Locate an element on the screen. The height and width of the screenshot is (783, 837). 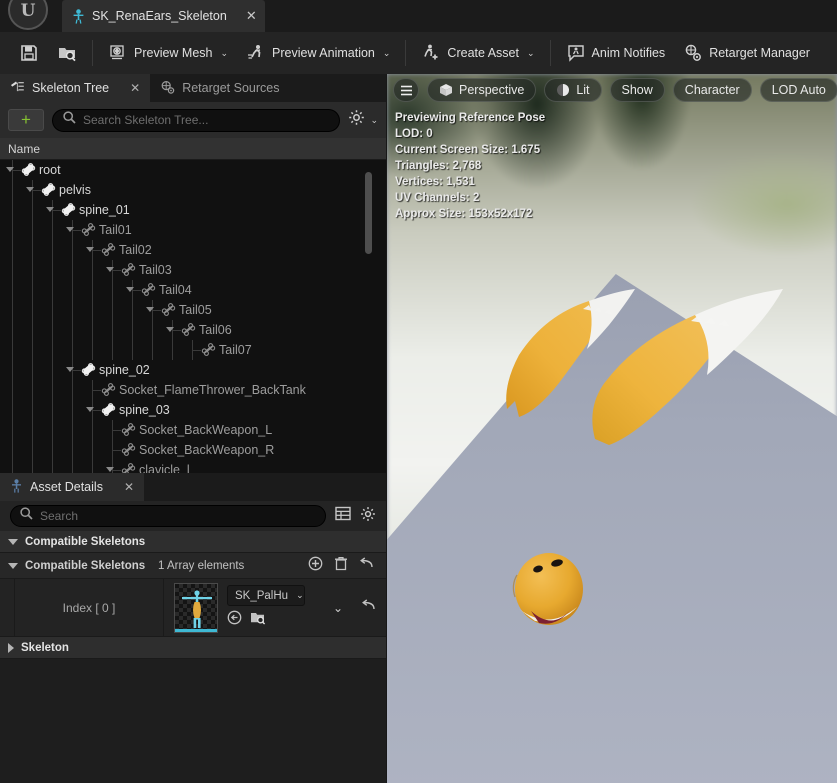
view-perspective: Perspective is located at coordinates (482, 90).